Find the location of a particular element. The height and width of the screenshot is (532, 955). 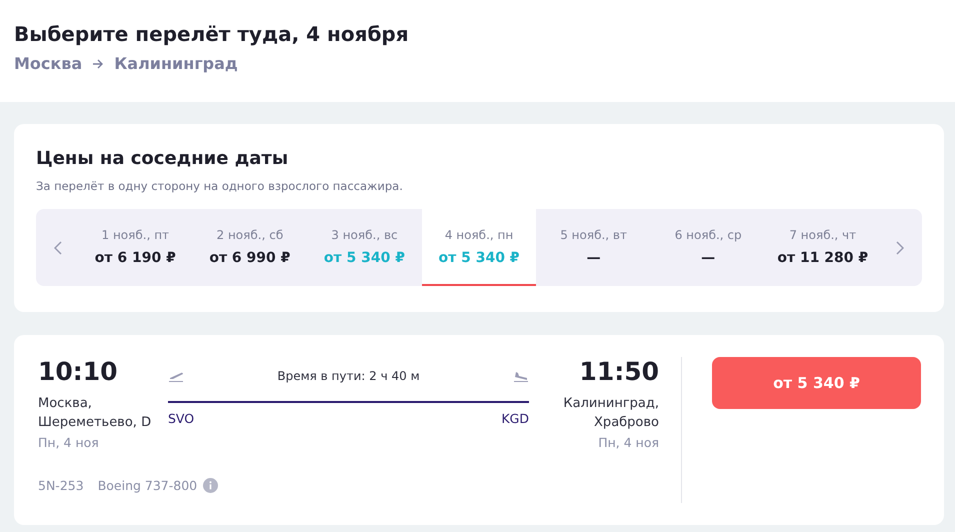

departure-date: Пн, 4 ноя is located at coordinates (68, 442).